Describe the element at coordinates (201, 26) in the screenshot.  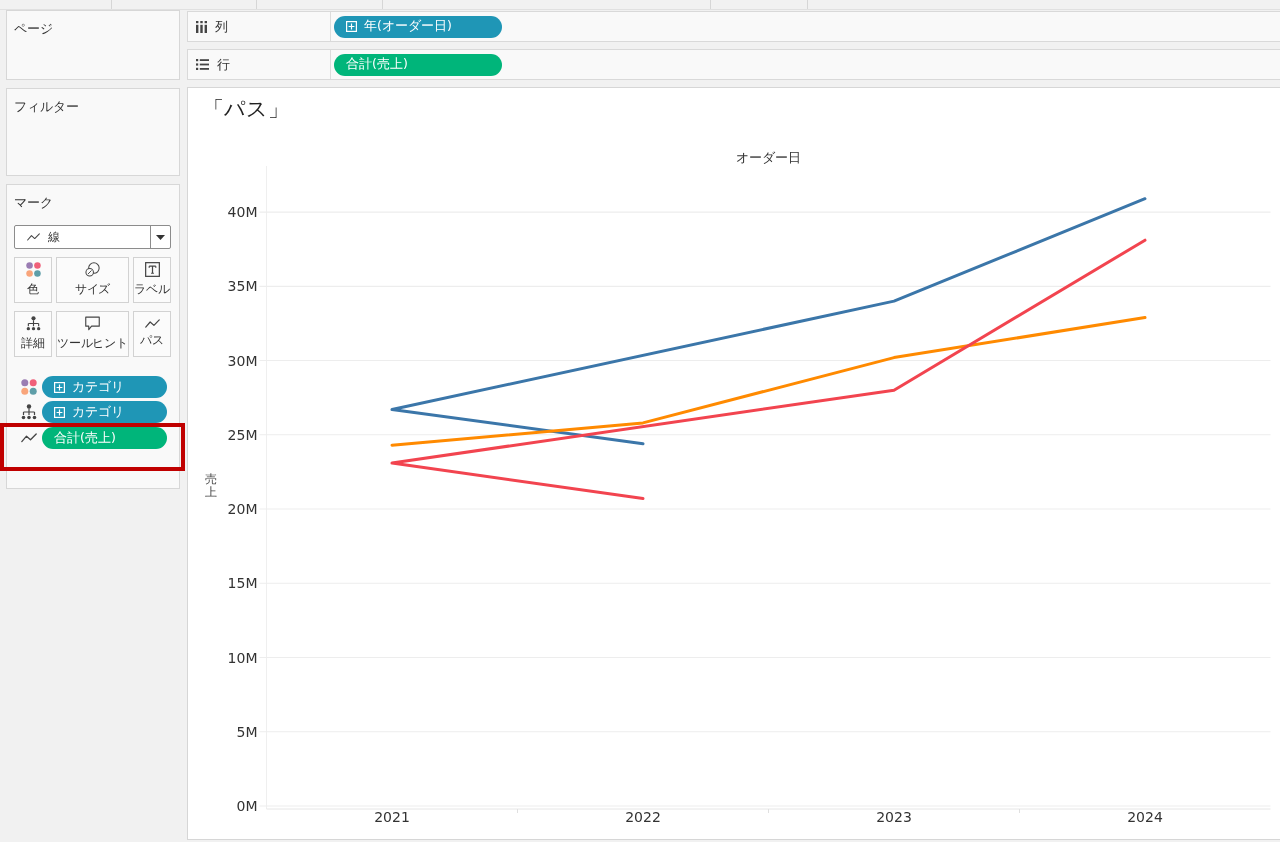
I see `columns-icon` at that location.